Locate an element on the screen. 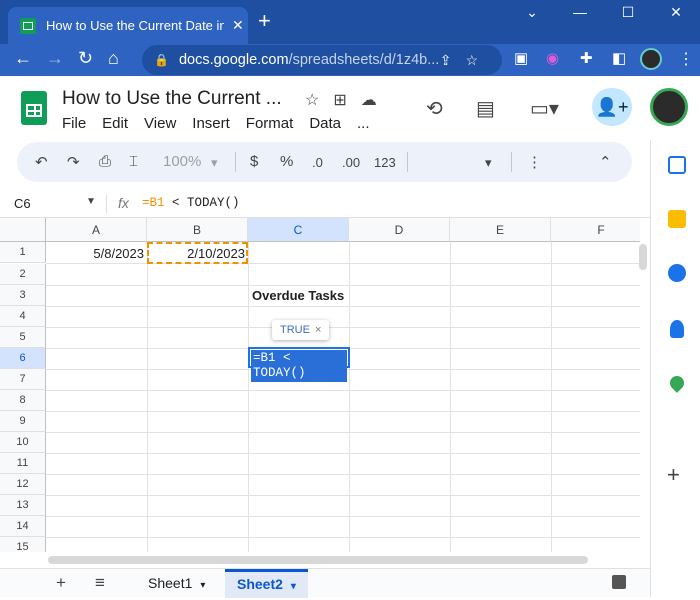 This screenshot has width=700, height=600. home-icon: ⌂ is located at coordinates (113, 58).